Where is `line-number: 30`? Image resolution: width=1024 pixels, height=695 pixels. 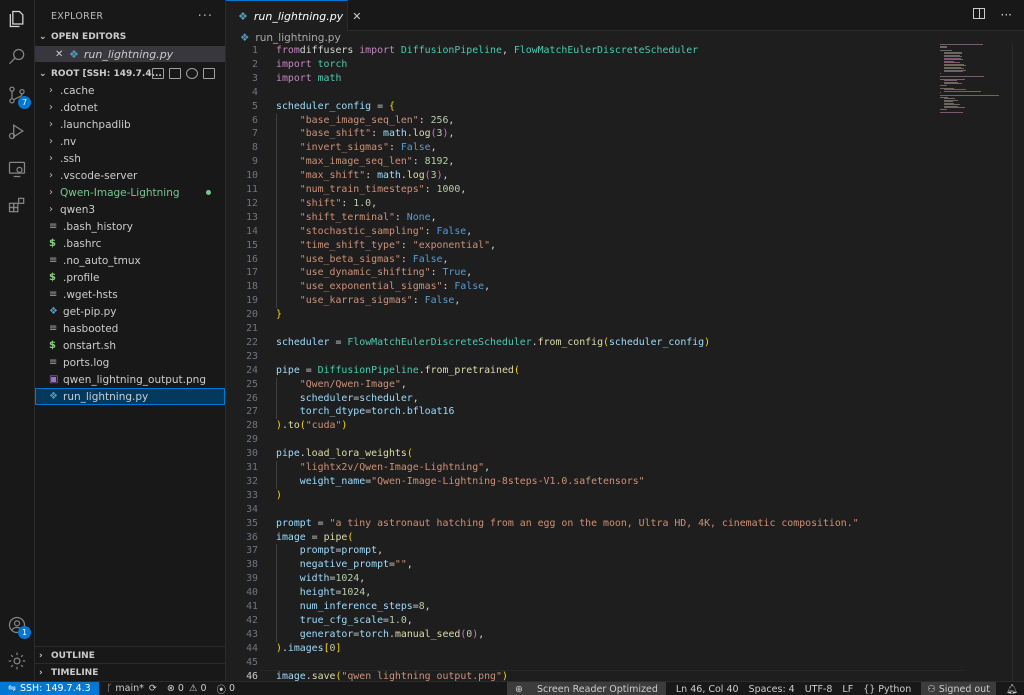
line-number: 30 is located at coordinates (252, 454).